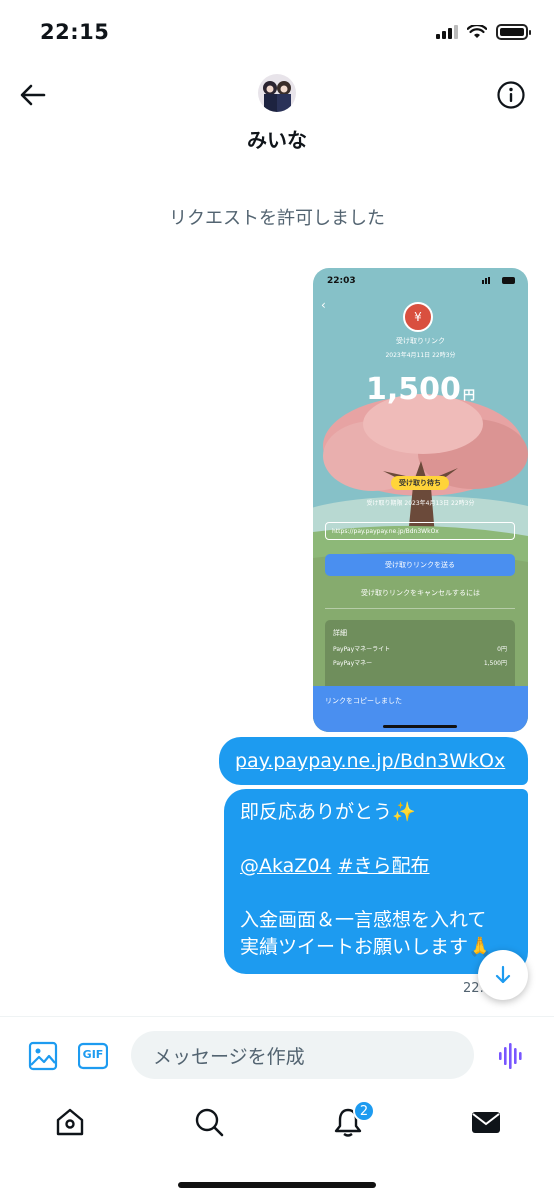 The image size is (554, 1200). Describe the element at coordinates (323, 305) in the screenshot. I see `embedded-back-icon: ‹` at that location.